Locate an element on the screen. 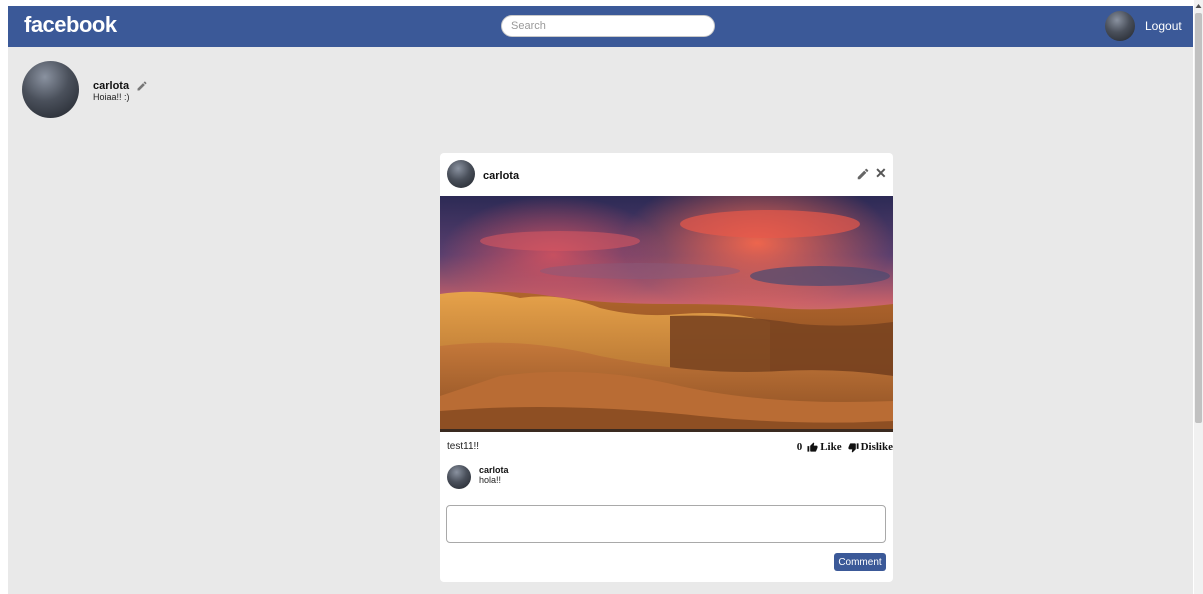 Image resolution: width=1203 pixels, height=594 pixels. comment-button: Comment is located at coordinates (860, 562).